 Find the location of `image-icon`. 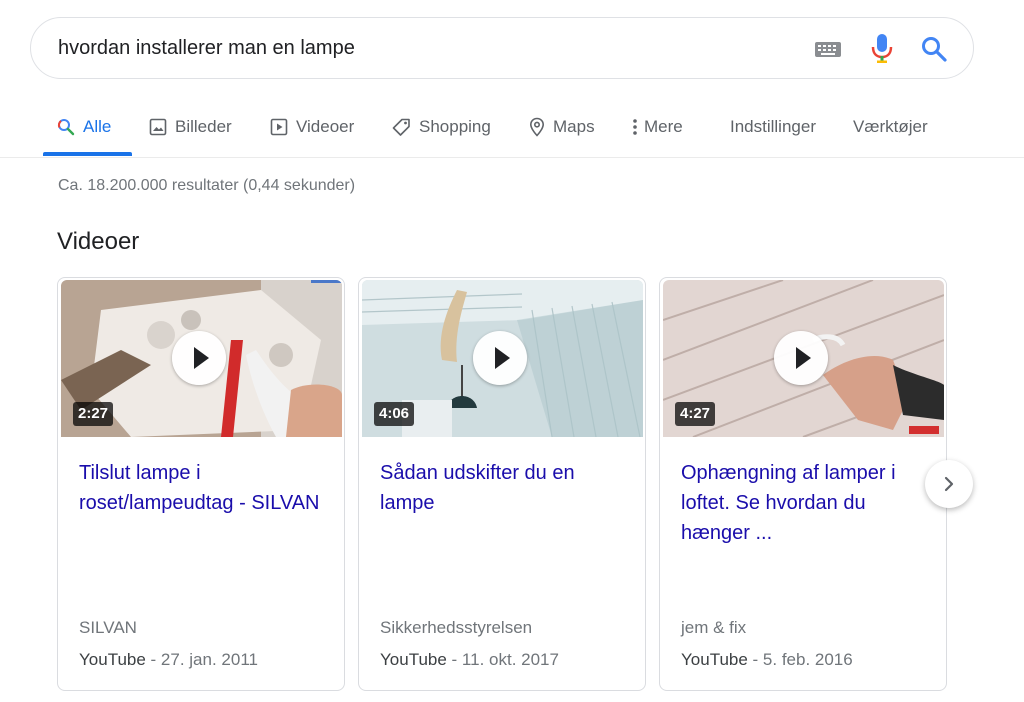

image-icon is located at coordinates (158, 127).